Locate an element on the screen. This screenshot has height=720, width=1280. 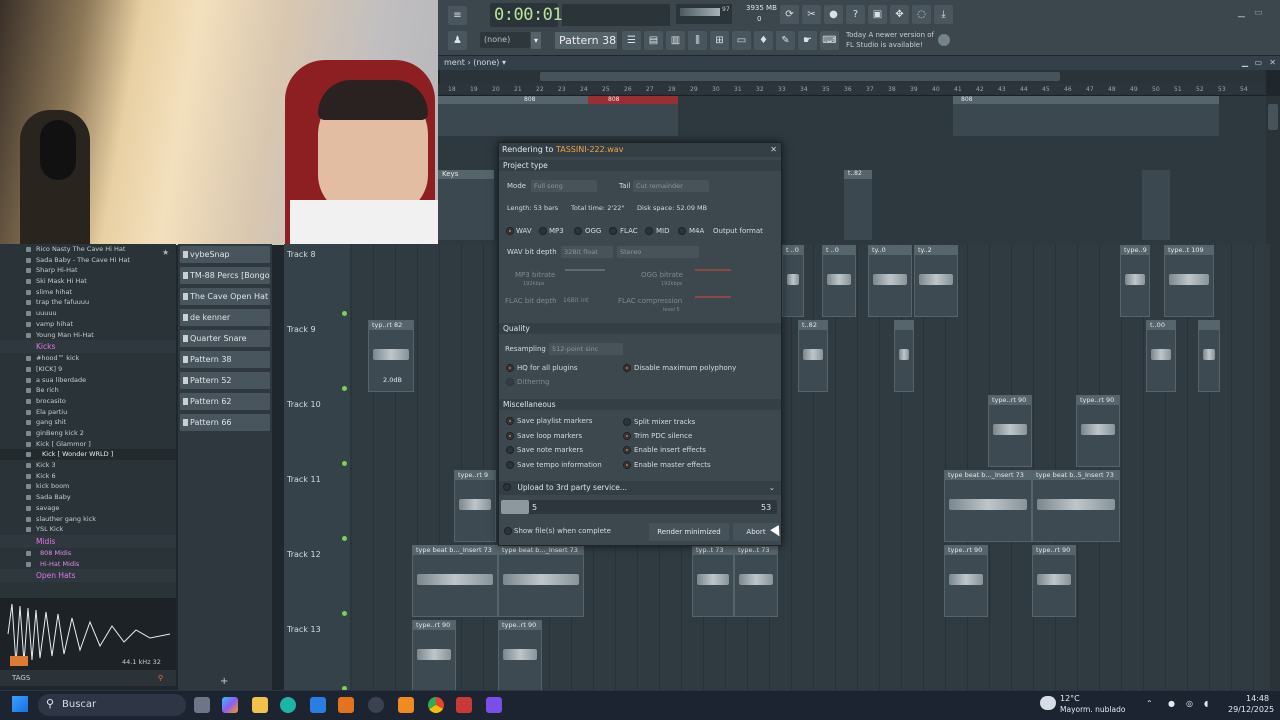
note-markers-checkbox is located at coordinates (510, 450).